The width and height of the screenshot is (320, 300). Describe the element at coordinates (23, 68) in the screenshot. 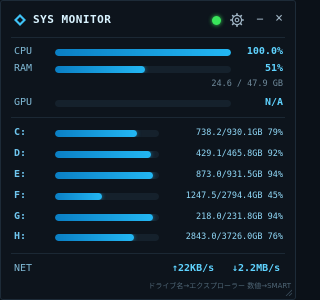

I see `ram-label: RAM` at that location.